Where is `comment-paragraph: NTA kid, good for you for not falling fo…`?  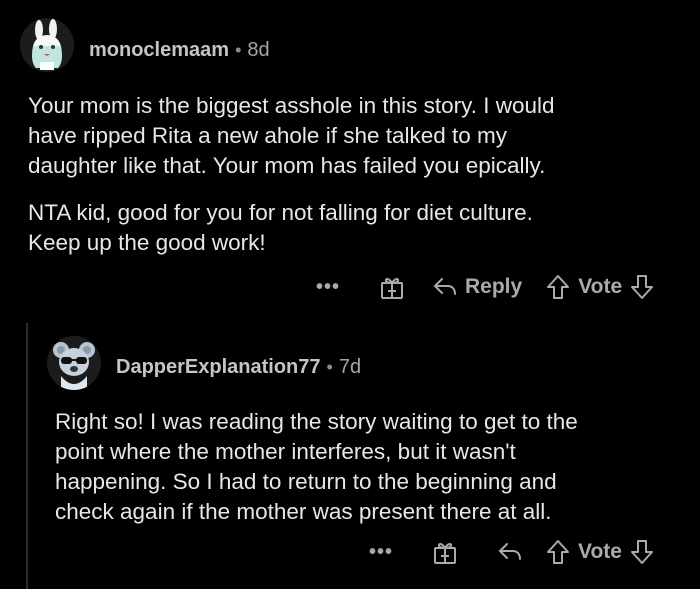
comment-paragraph: NTA kid, good for you for not falling fo… is located at coordinates (280, 227).